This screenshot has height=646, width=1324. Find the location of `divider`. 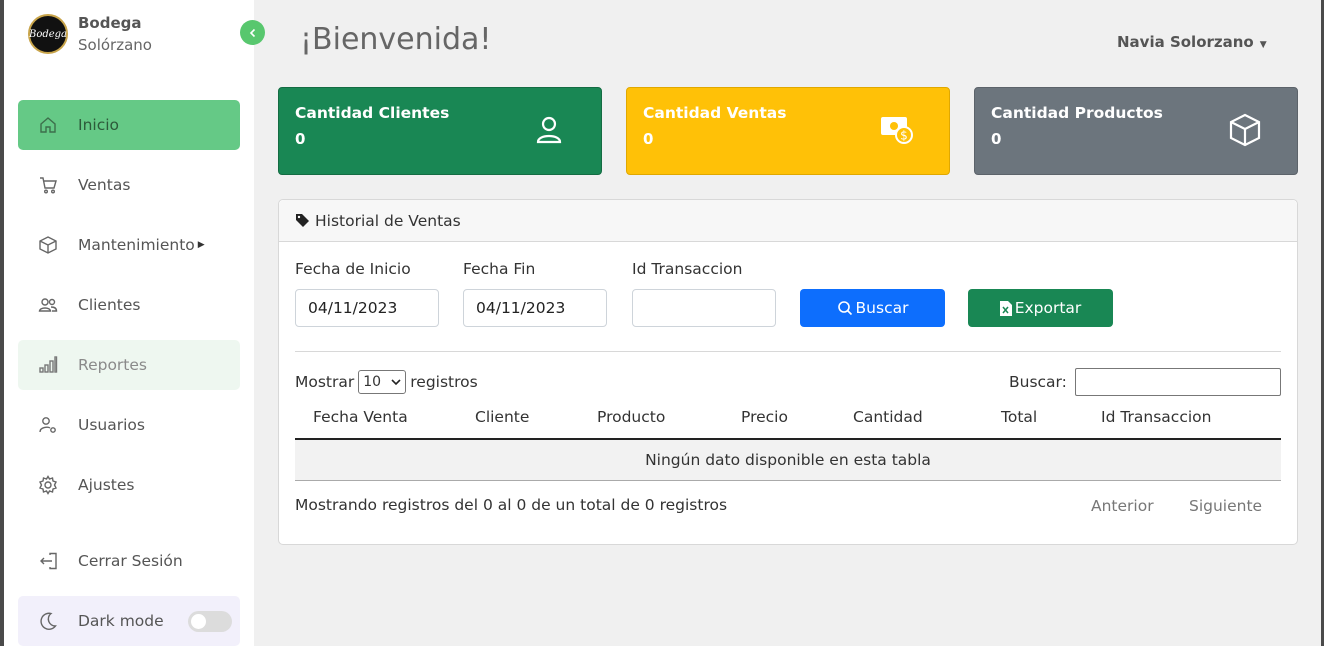

divider is located at coordinates (788, 351).